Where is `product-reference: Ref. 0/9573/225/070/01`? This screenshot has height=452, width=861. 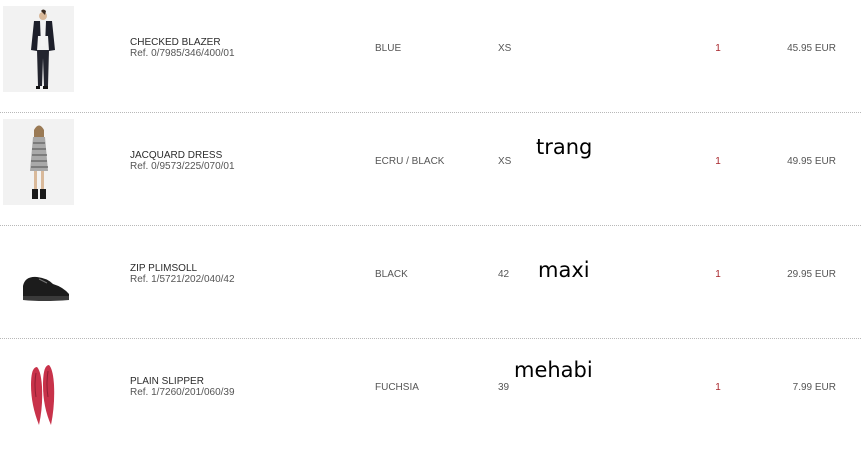
product-reference: Ref. 0/9573/225/070/01 is located at coordinates (182, 166).